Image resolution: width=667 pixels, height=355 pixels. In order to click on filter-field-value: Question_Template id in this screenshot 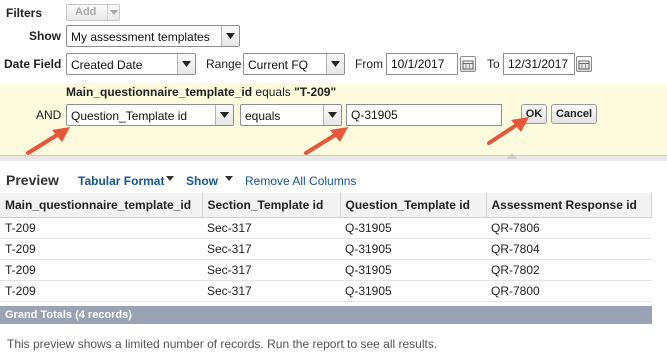, I will do `click(129, 116)`.